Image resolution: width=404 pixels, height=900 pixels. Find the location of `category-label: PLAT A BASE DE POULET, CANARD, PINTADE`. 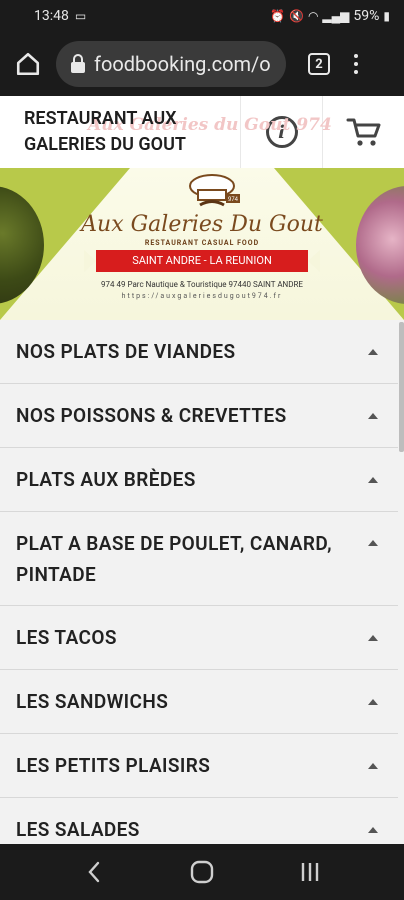

category-label: PLAT A BASE DE POULET, CANARD, PINTADE is located at coordinates (174, 559).